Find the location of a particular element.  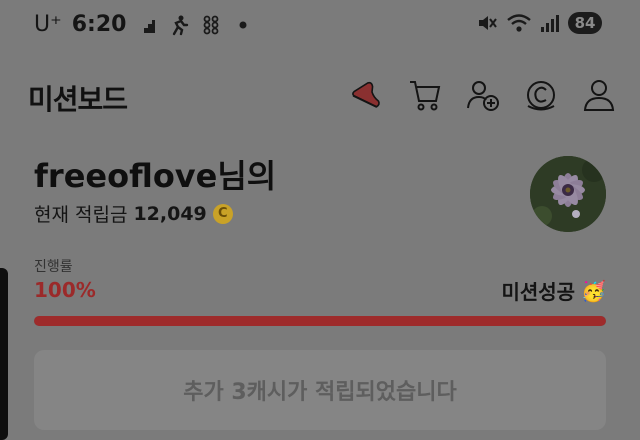

progress-bar is located at coordinates (320, 321).